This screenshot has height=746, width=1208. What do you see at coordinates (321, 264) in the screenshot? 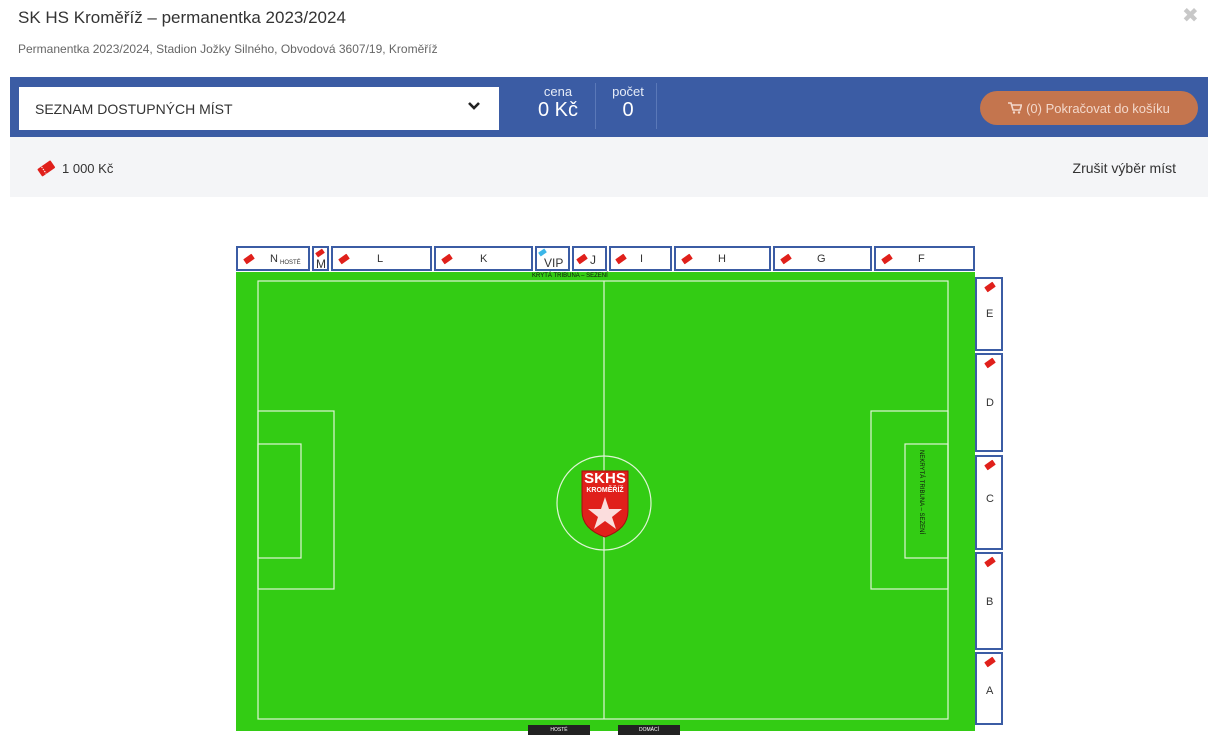
I see `sector-label: M` at bounding box center [321, 264].